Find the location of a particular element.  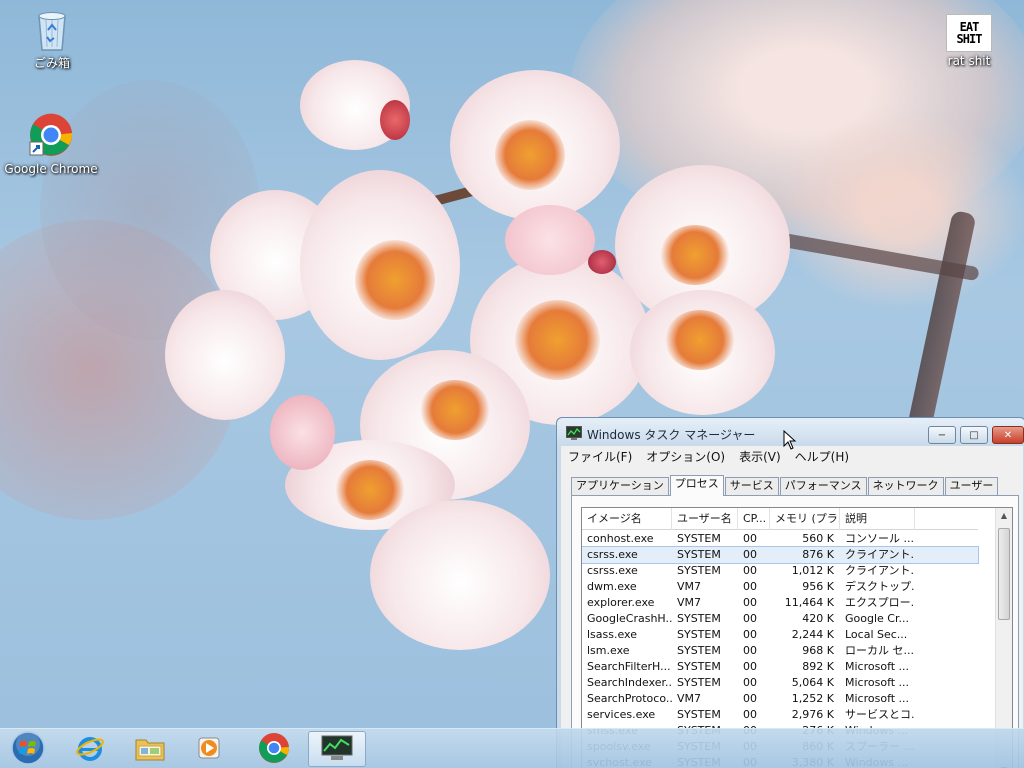

desktop-icon-recycle-bin: ごみ箱 is located at coordinates (52, 39).